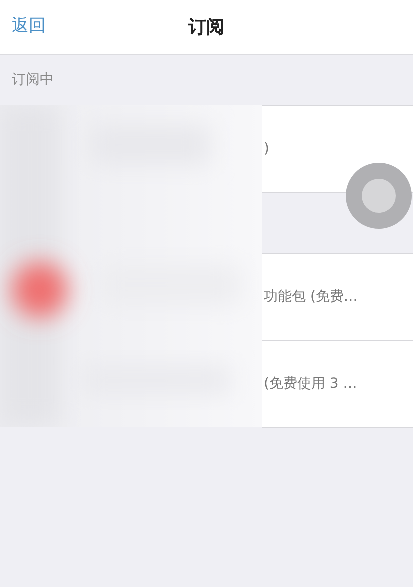  I want to click on section-header: 订阅中, so click(33, 80).